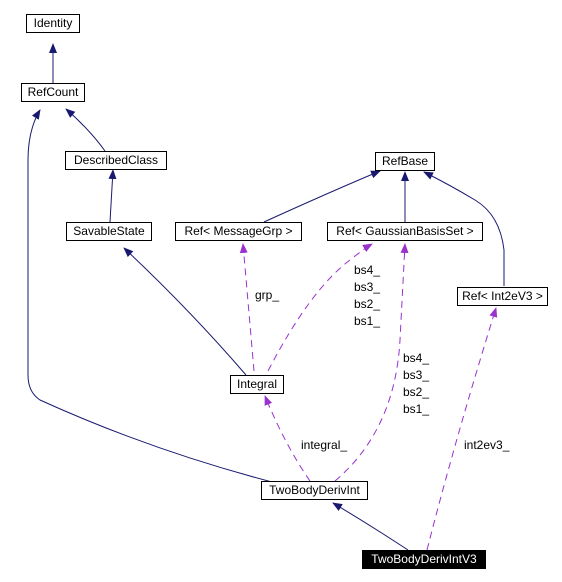  What do you see at coordinates (416, 383) in the screenshot?
I see `edge-label-bs-twobodyderivint: bs4_ bs3_ bs2_ bs1_` at bounding box center [416, 383].